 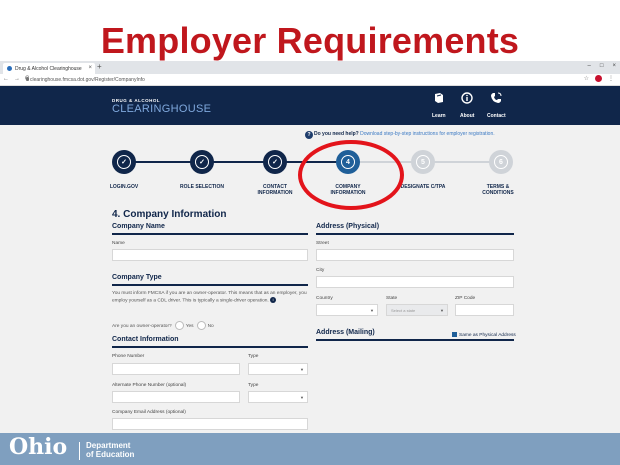 I want to click on step-5-number: 5, so click(x=423, y=162).